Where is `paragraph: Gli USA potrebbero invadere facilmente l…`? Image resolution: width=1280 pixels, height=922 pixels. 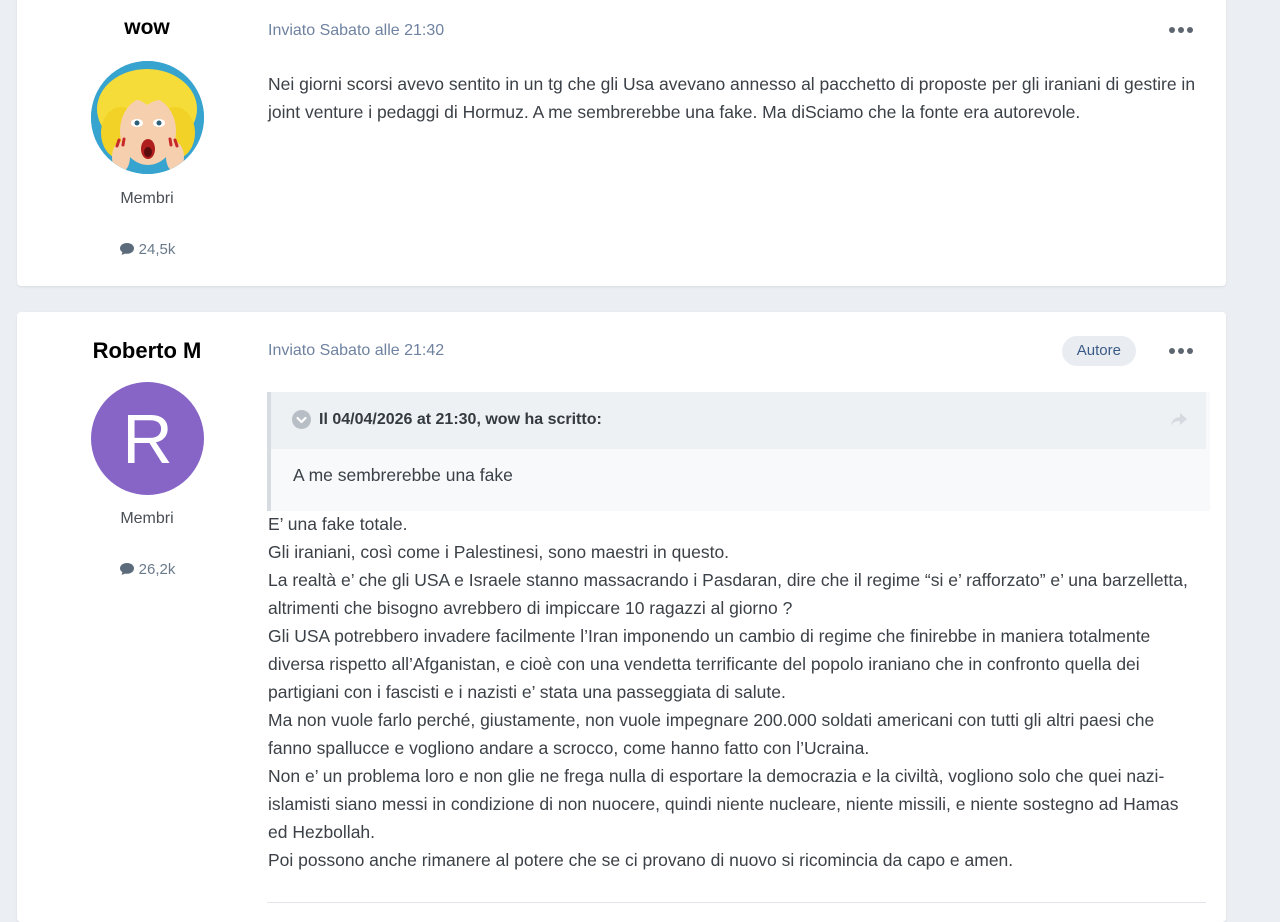
paragraph: Gli USA potrebbero invadere facilmente l… is located at coordinates (709, 664).